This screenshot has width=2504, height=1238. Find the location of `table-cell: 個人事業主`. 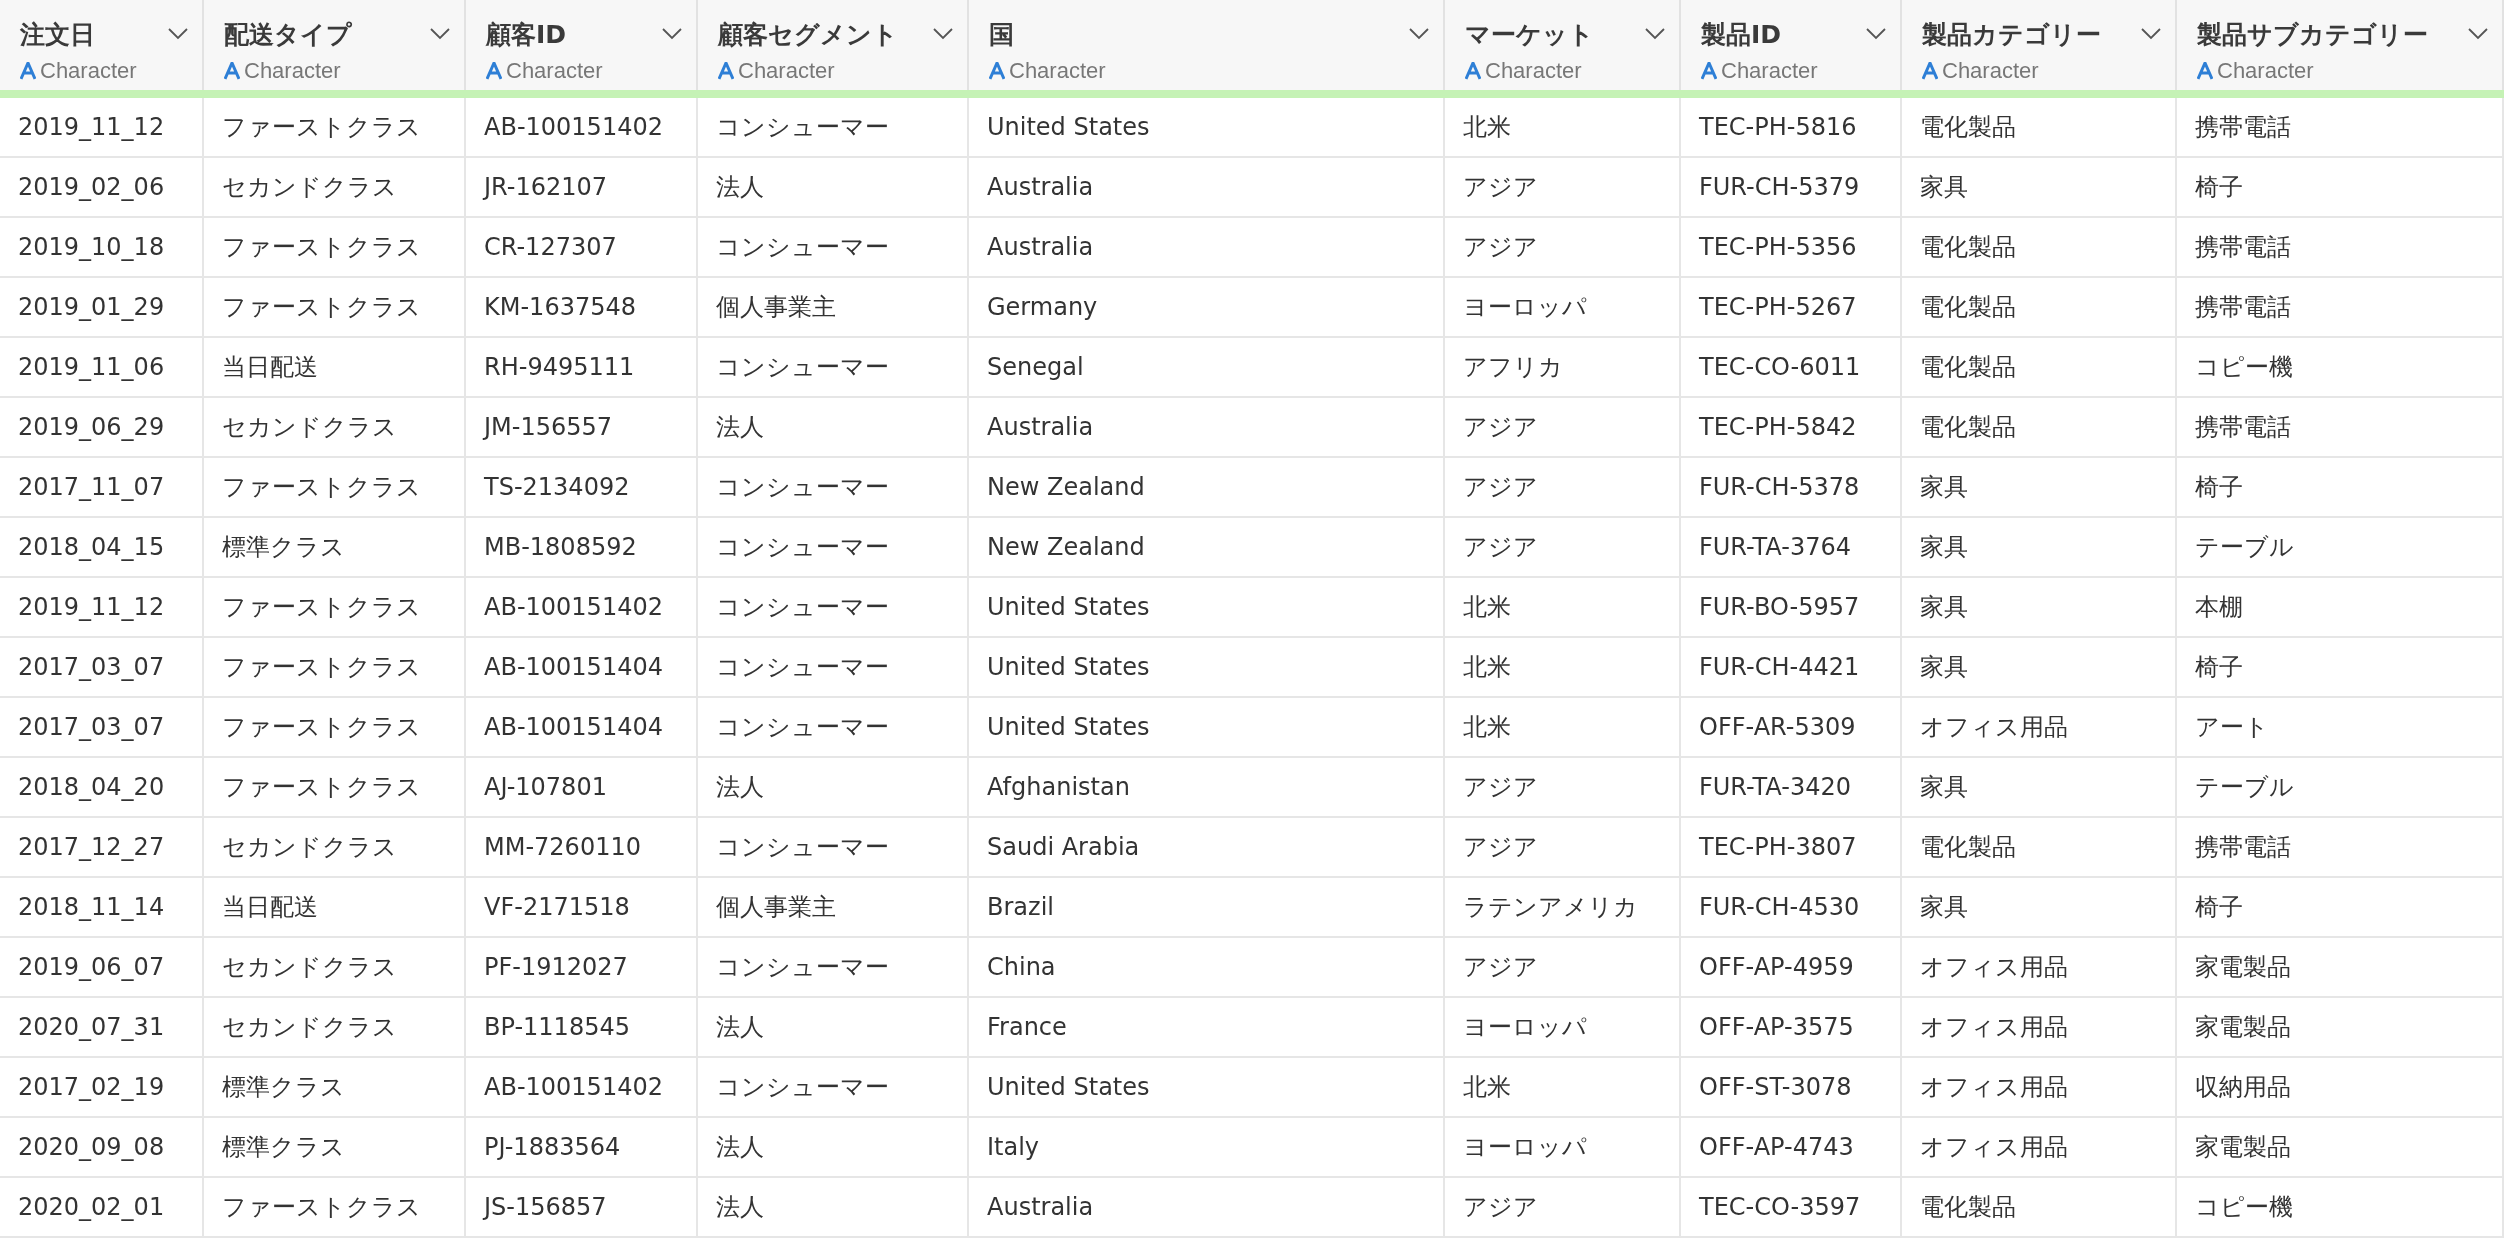

table-cell: 個人事業主 is located at coordinates (833, 907).